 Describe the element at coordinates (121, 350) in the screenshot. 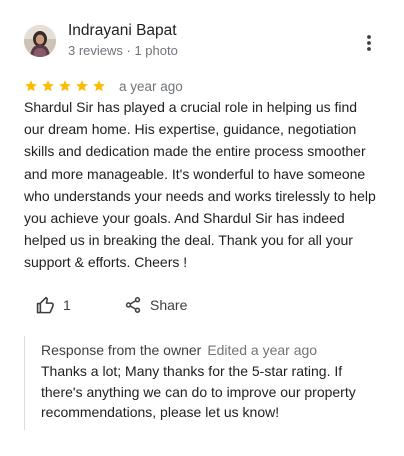

I see `owner-response-title: Response from the owner` at that location.